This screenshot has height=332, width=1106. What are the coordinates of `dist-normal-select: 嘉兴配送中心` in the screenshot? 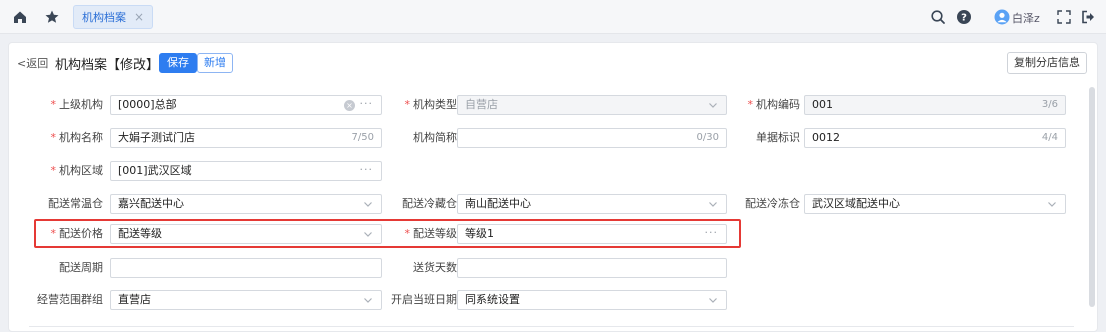 It's located at (246, 204).